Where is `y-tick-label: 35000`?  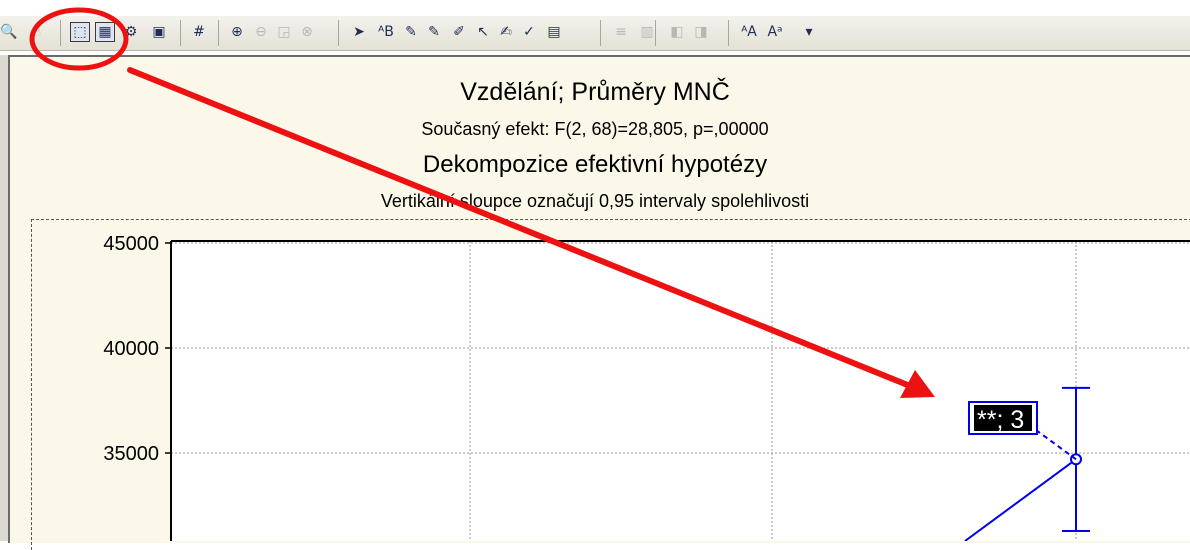 y-tick-label: 35000 is located at coordinates (131, 454).